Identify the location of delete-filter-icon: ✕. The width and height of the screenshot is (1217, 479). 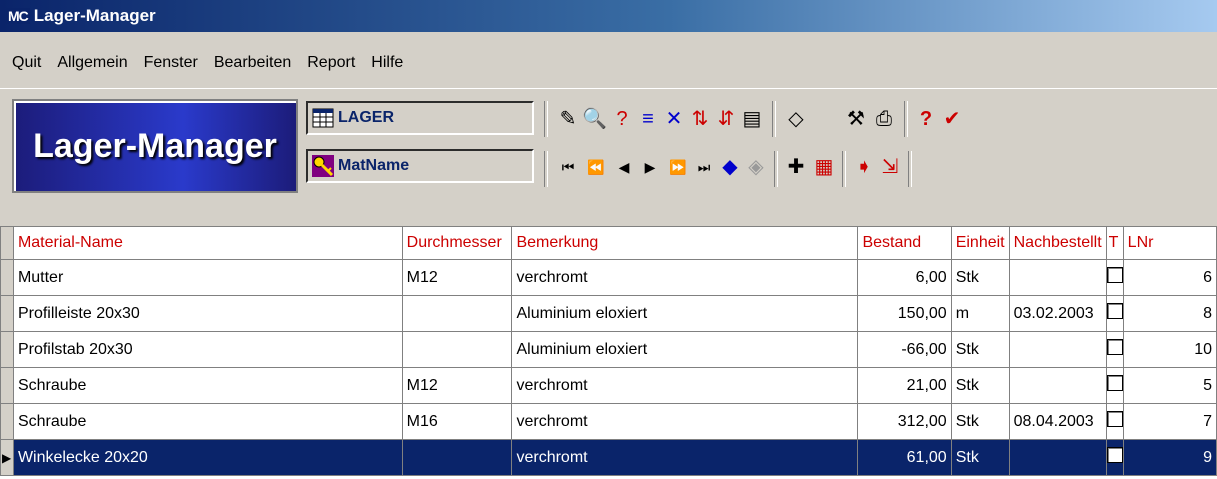
(674, 119).